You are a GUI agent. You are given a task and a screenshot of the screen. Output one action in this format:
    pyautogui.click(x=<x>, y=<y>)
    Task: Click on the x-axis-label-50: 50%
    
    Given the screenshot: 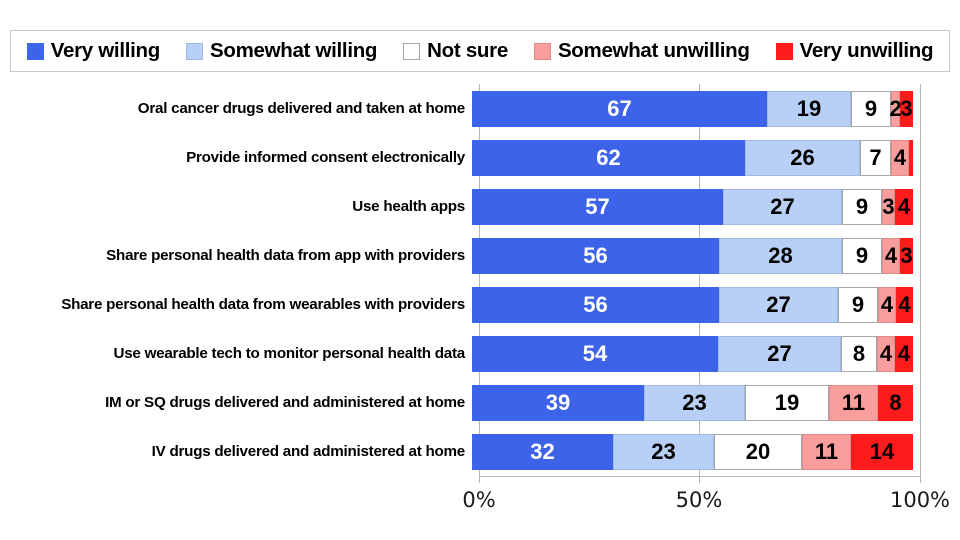 What is the action you would take?
    pyautogui.click(x=699, y=500)
    